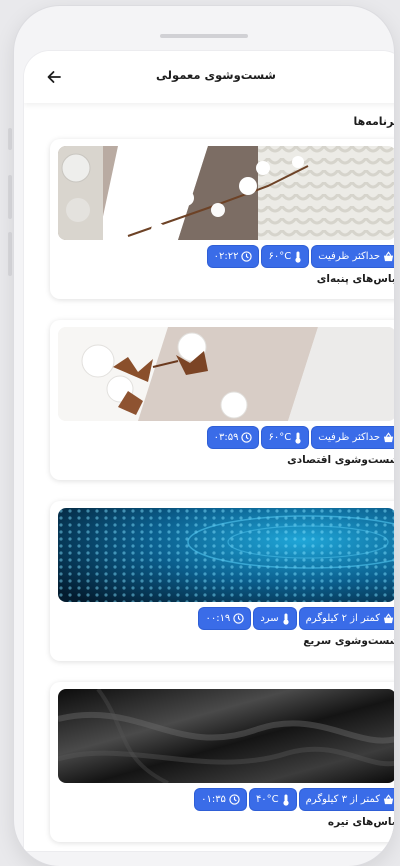 The image size is (400, 866). I want to click on duration-chip: ۰۰:۱۹, so click(225, 618).